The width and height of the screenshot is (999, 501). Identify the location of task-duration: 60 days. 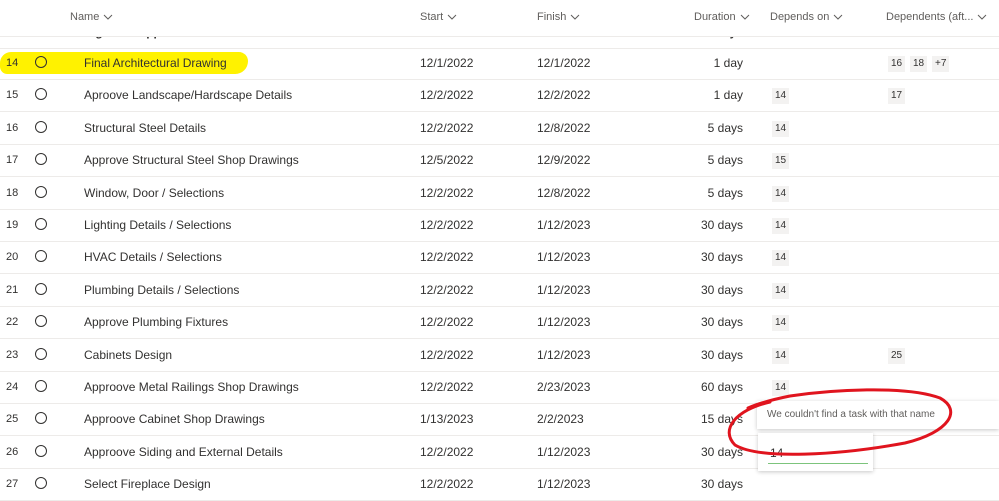
(722, 387).